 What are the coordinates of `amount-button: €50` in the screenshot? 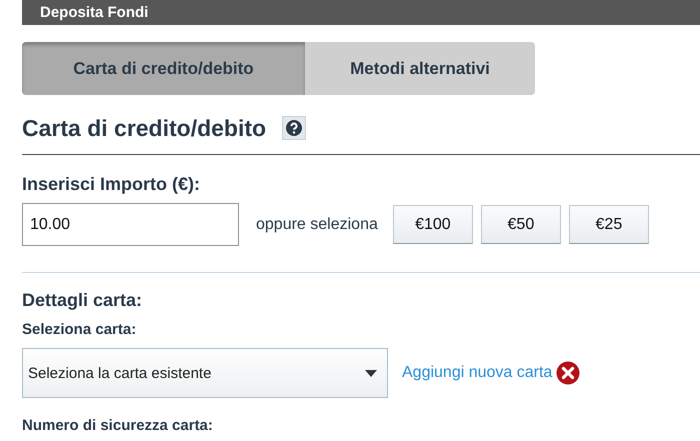 It's located at (520, 224).